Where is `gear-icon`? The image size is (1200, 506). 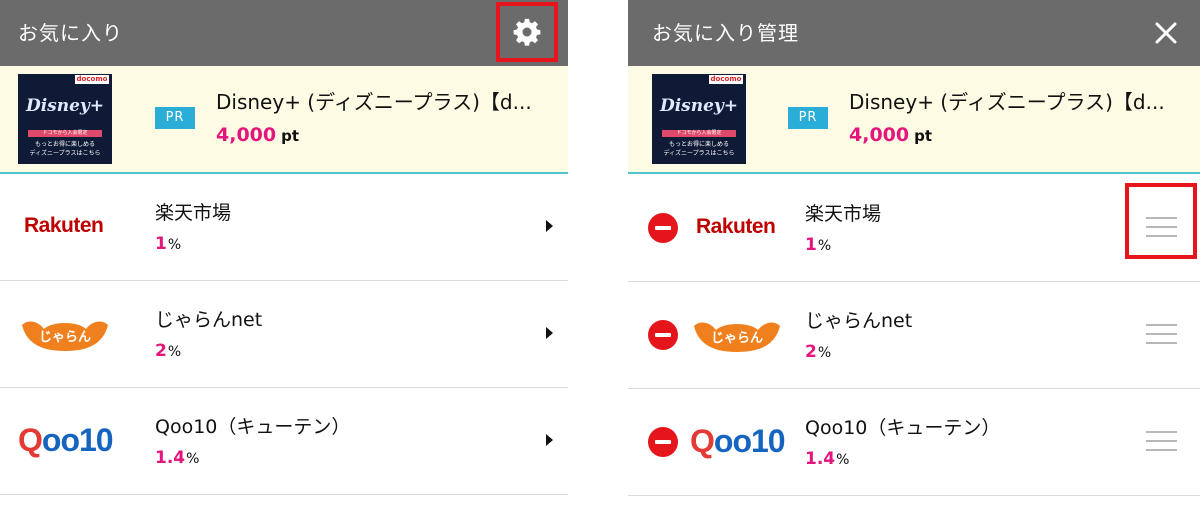 gear-icon is located at coordinates (527, 32).